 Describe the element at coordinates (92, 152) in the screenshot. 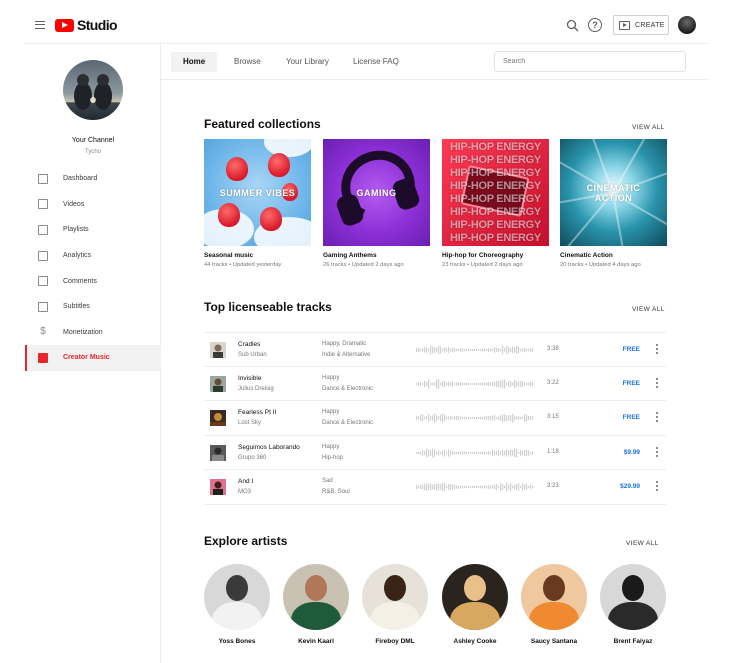

I see `channel-handle: Tycho` at that location.